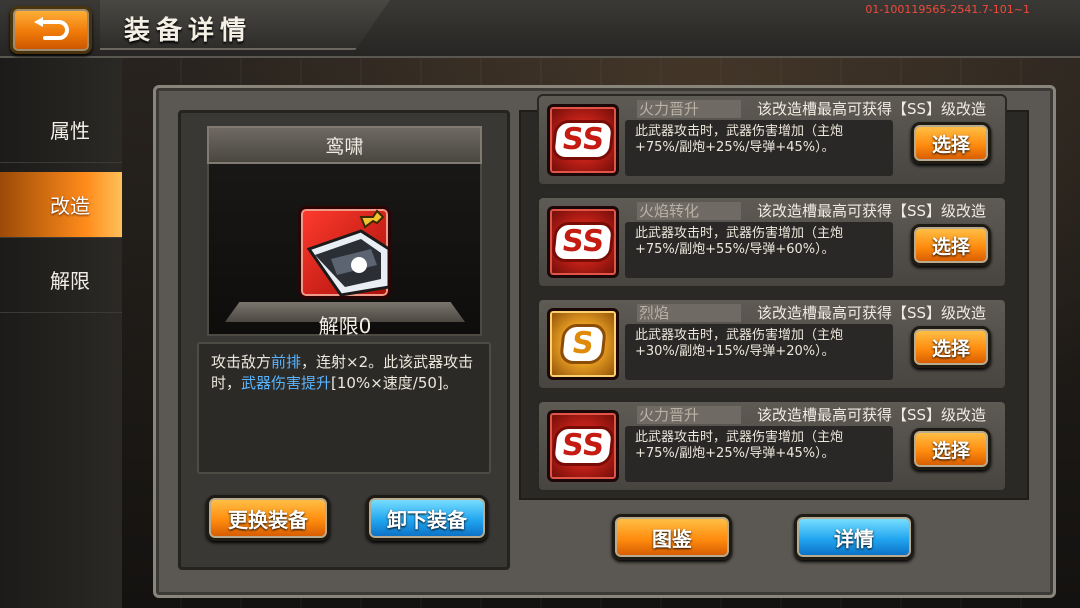 Image resolution: width=1080 pixels, height=608 pixels. What do you see at coordinates (70, 131) in the screenshot?
I see `sidebar-item-label: 属性` at bounding box center [70, 131].